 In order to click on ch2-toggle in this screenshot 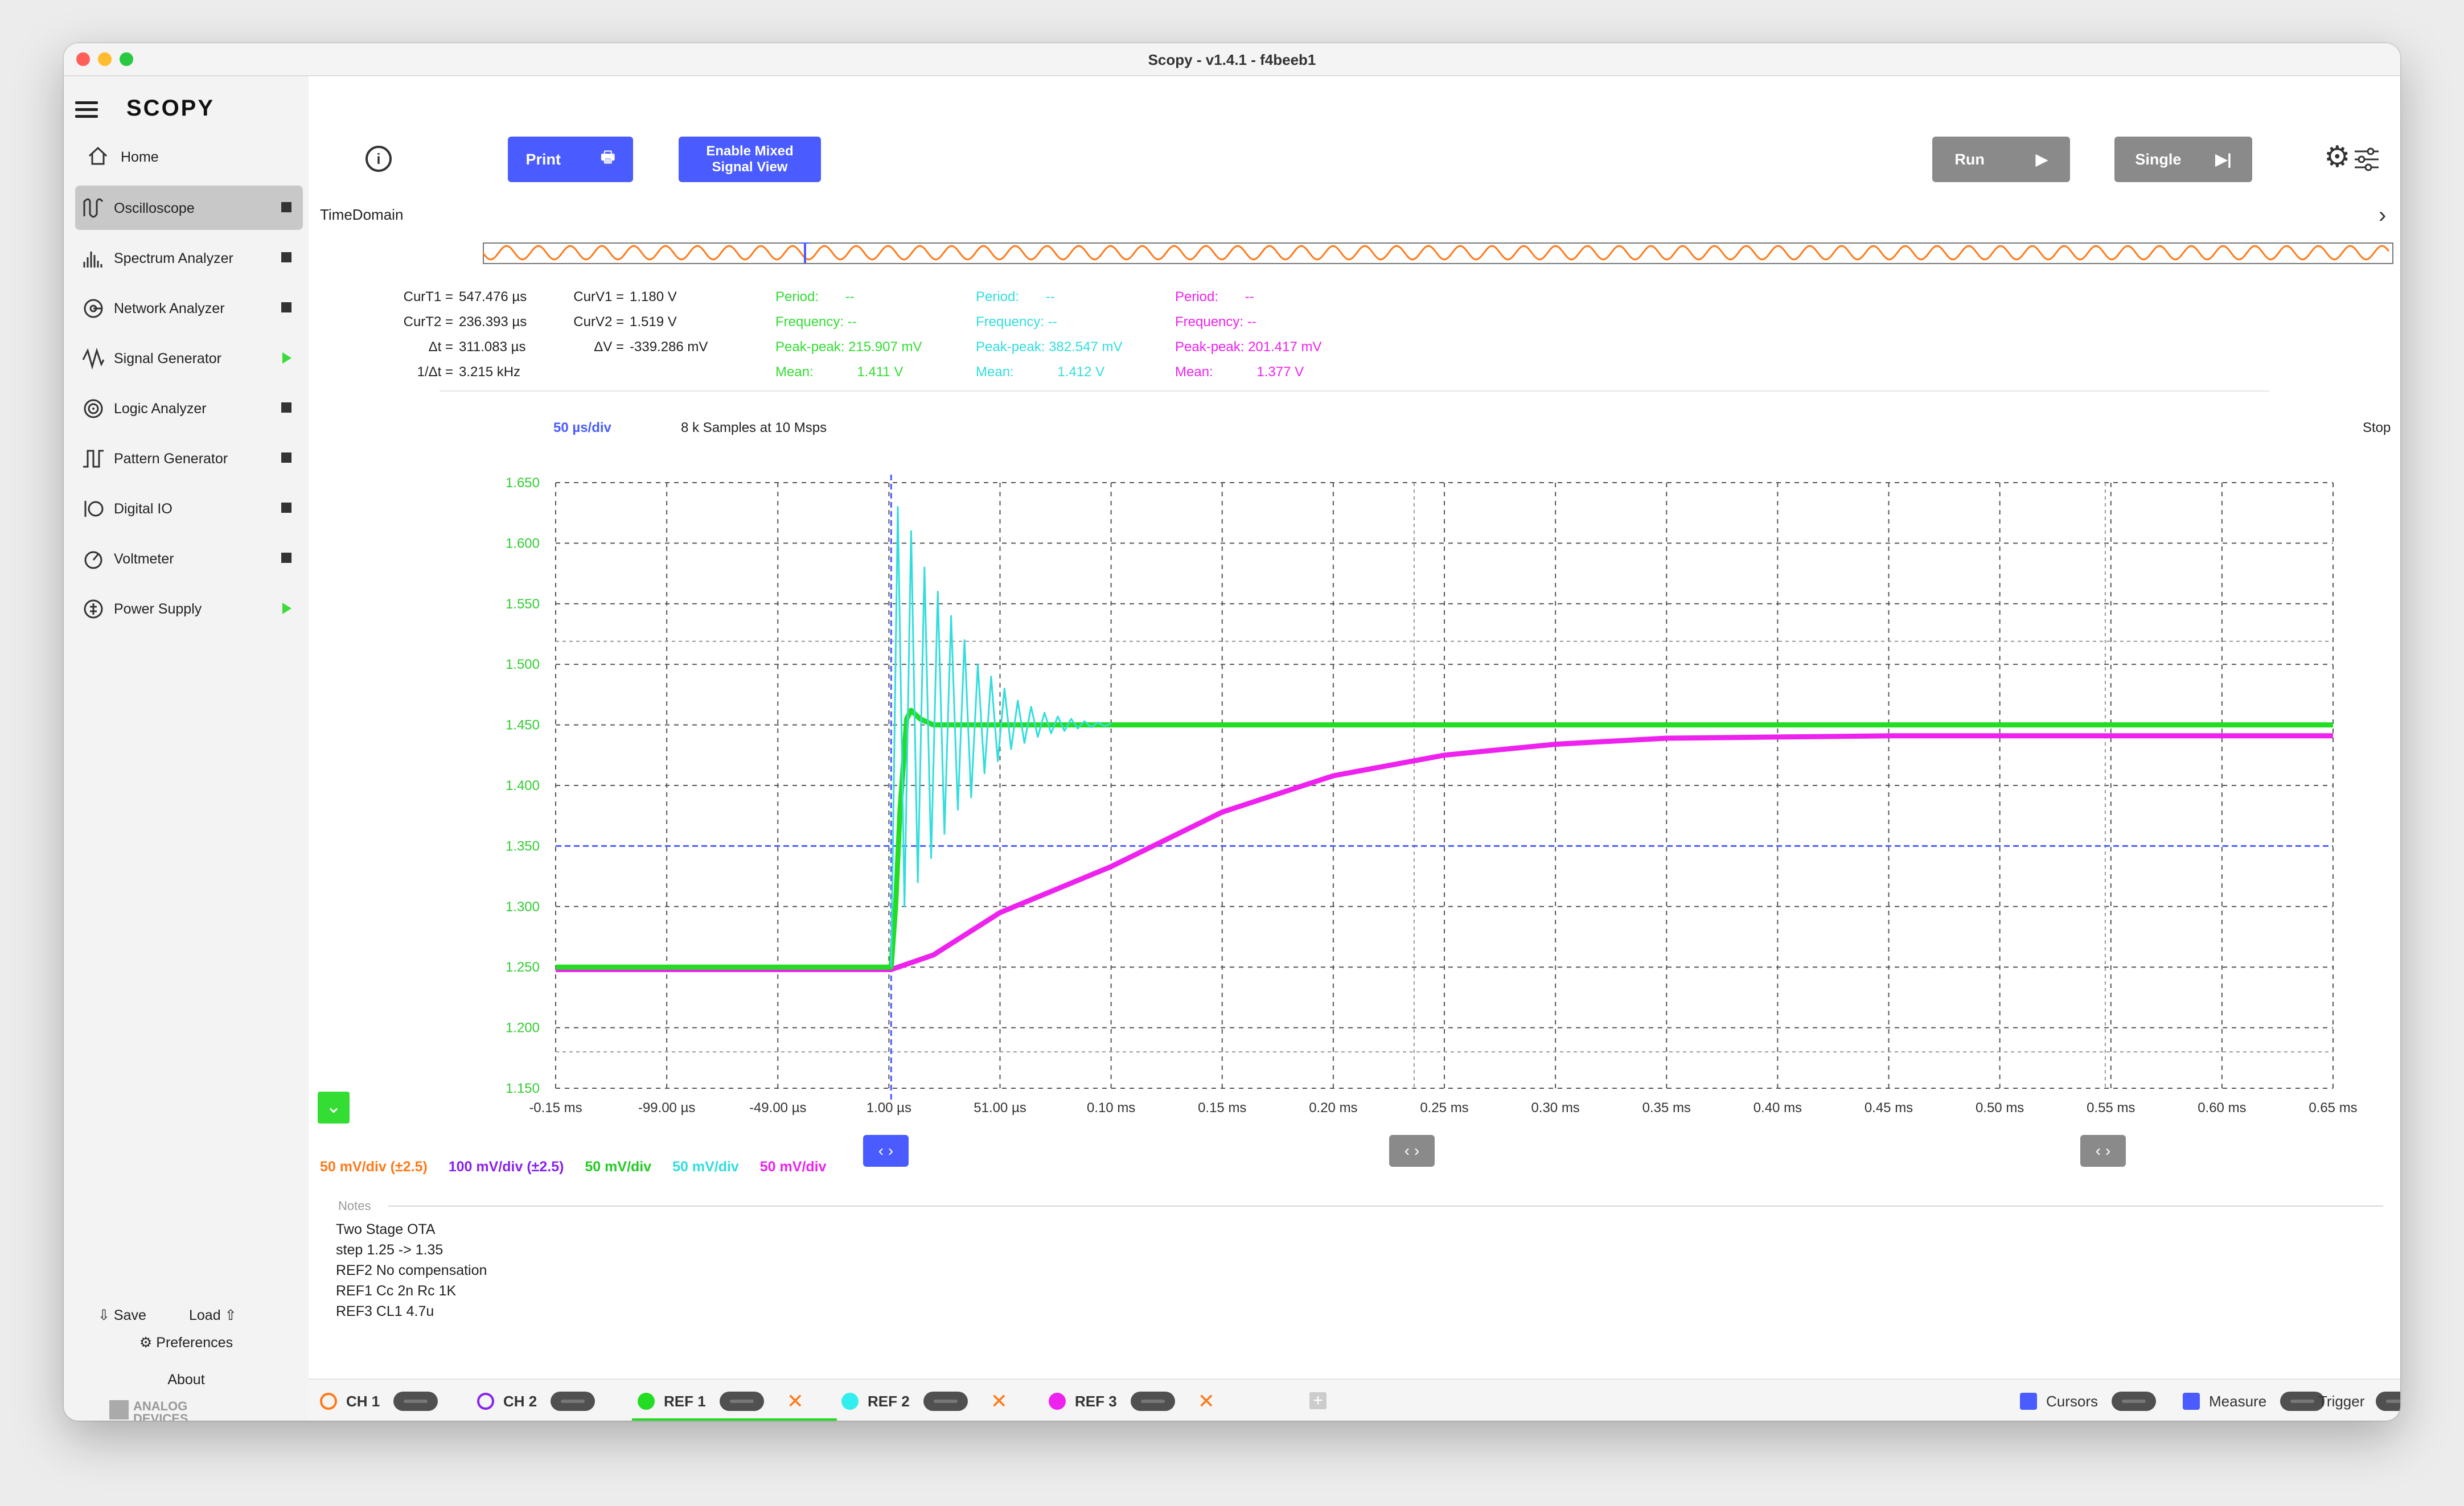, I will do `click(573, 1402)`.